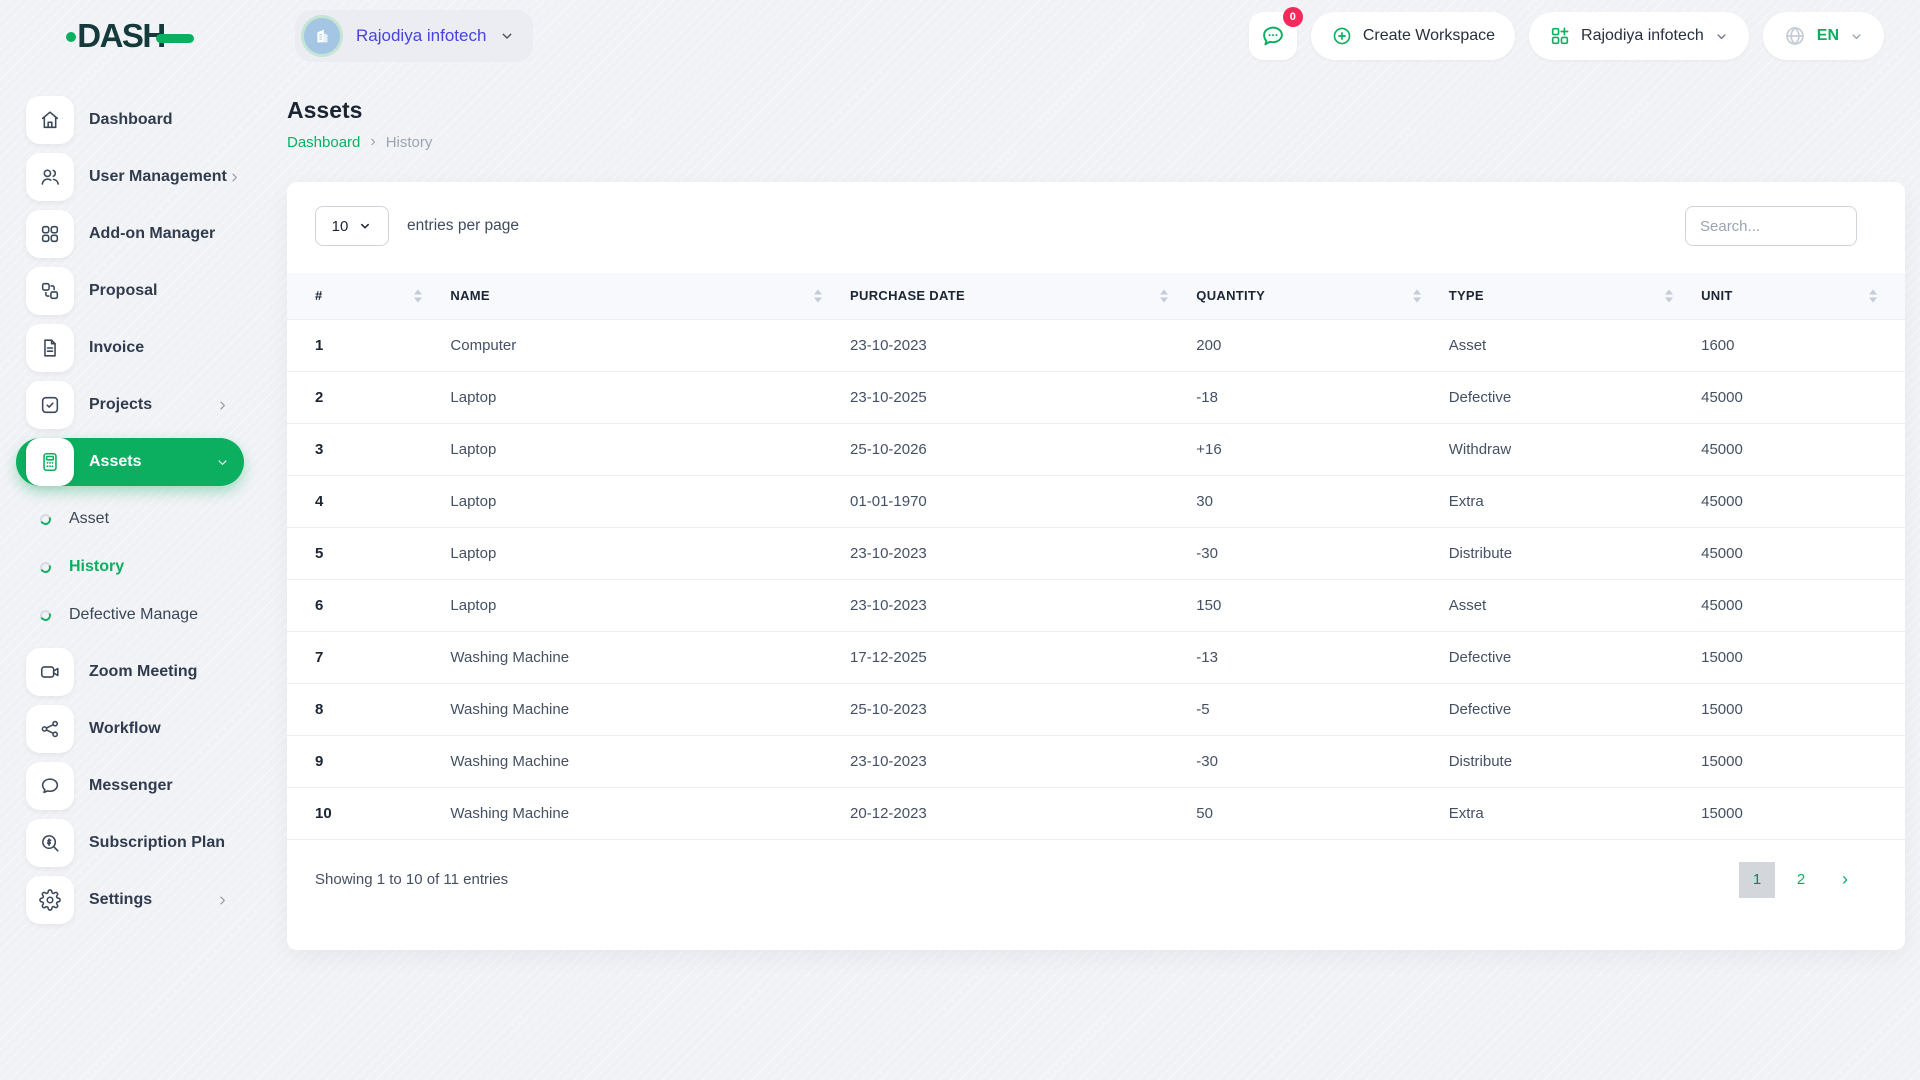 The width and height of the screenshot is (1920, 1080). What do you see at coordinates (1757, 879) in the screenshot?
I see `page-button-1: 1` at bounding box center [1757, 879].